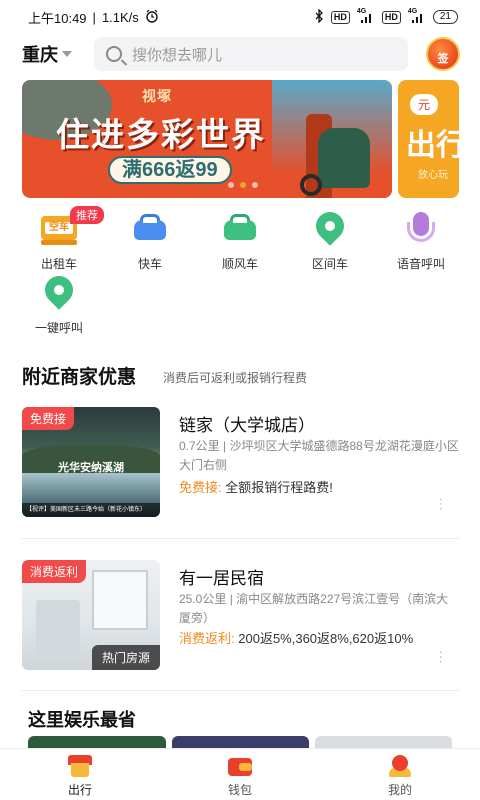 Image resolution: width=480 pixels, height=800 pixels. Describe the element at coordinates (161, 134) in the screenshot. I see `banner-headline: 住进多彩世界` at that location.